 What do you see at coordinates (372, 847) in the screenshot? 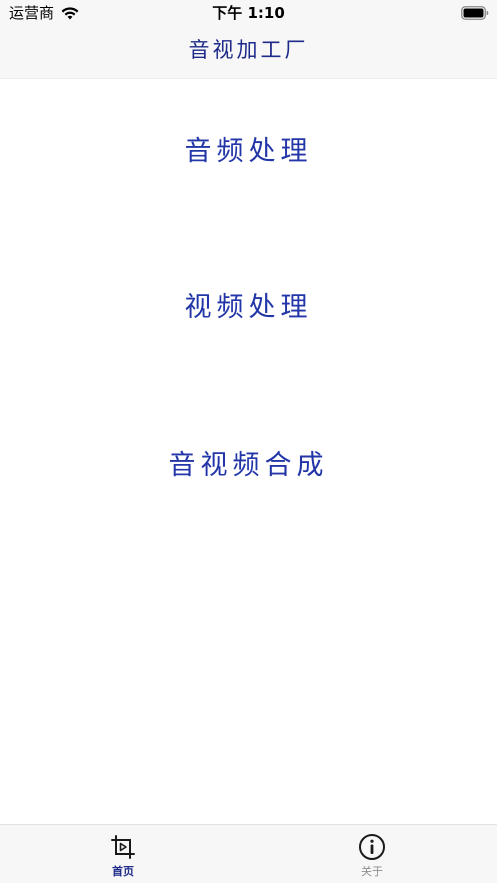
I see `info-circle-icon` at bounding box center [372, 847].